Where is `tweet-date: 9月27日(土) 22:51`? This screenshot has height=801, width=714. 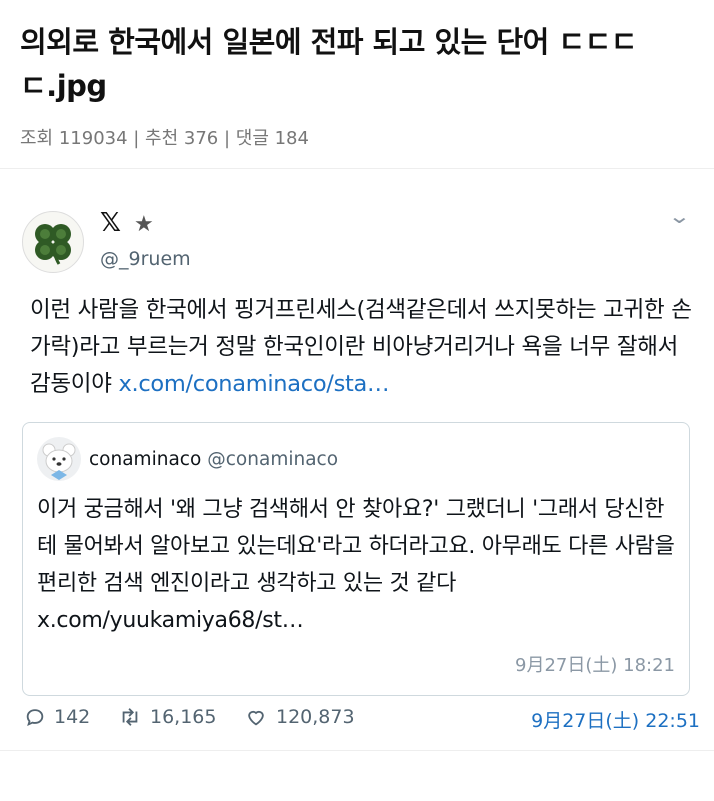 tweet-date: 9月27日(土) 22:51 is located at coordinates (615, 719).